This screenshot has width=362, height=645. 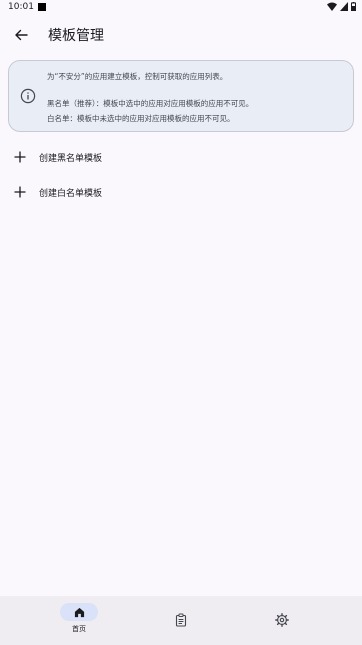 I want to click on arrow-left-icon, so click(x=21, y=35).